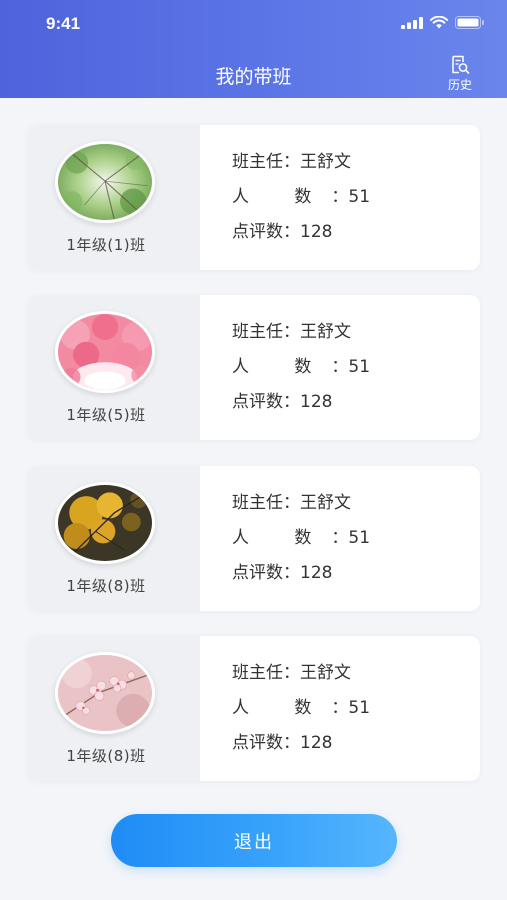 This screenshot has height=900, width=507. What do you see at coordinates (459, 85) in the screenshot?
I see `history-label: 历史` at bounding box center [459, 85].